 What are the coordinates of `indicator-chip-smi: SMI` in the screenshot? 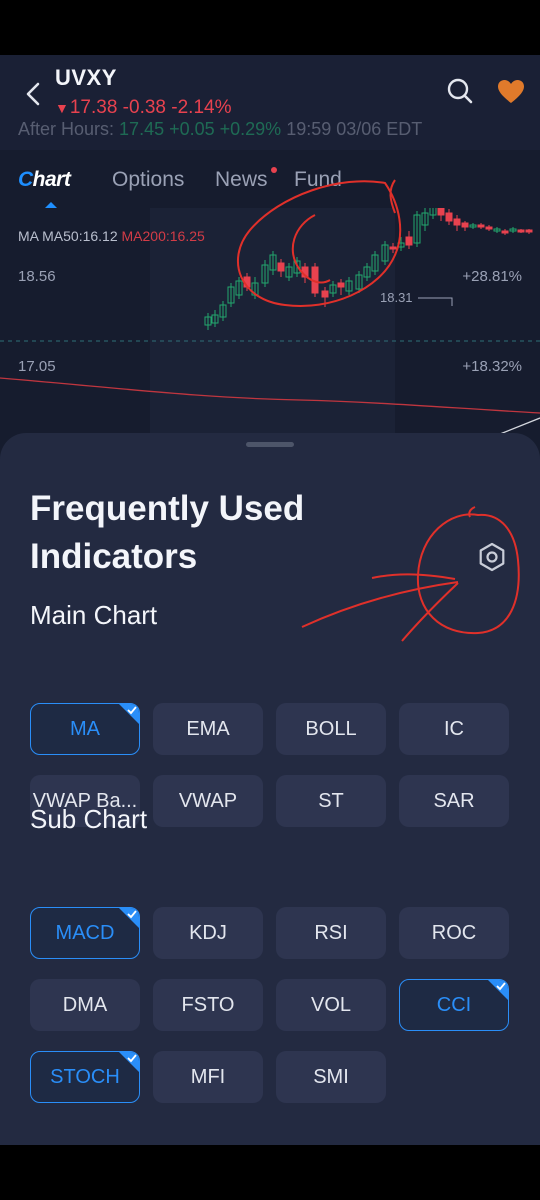 It's located at (331, 1077).